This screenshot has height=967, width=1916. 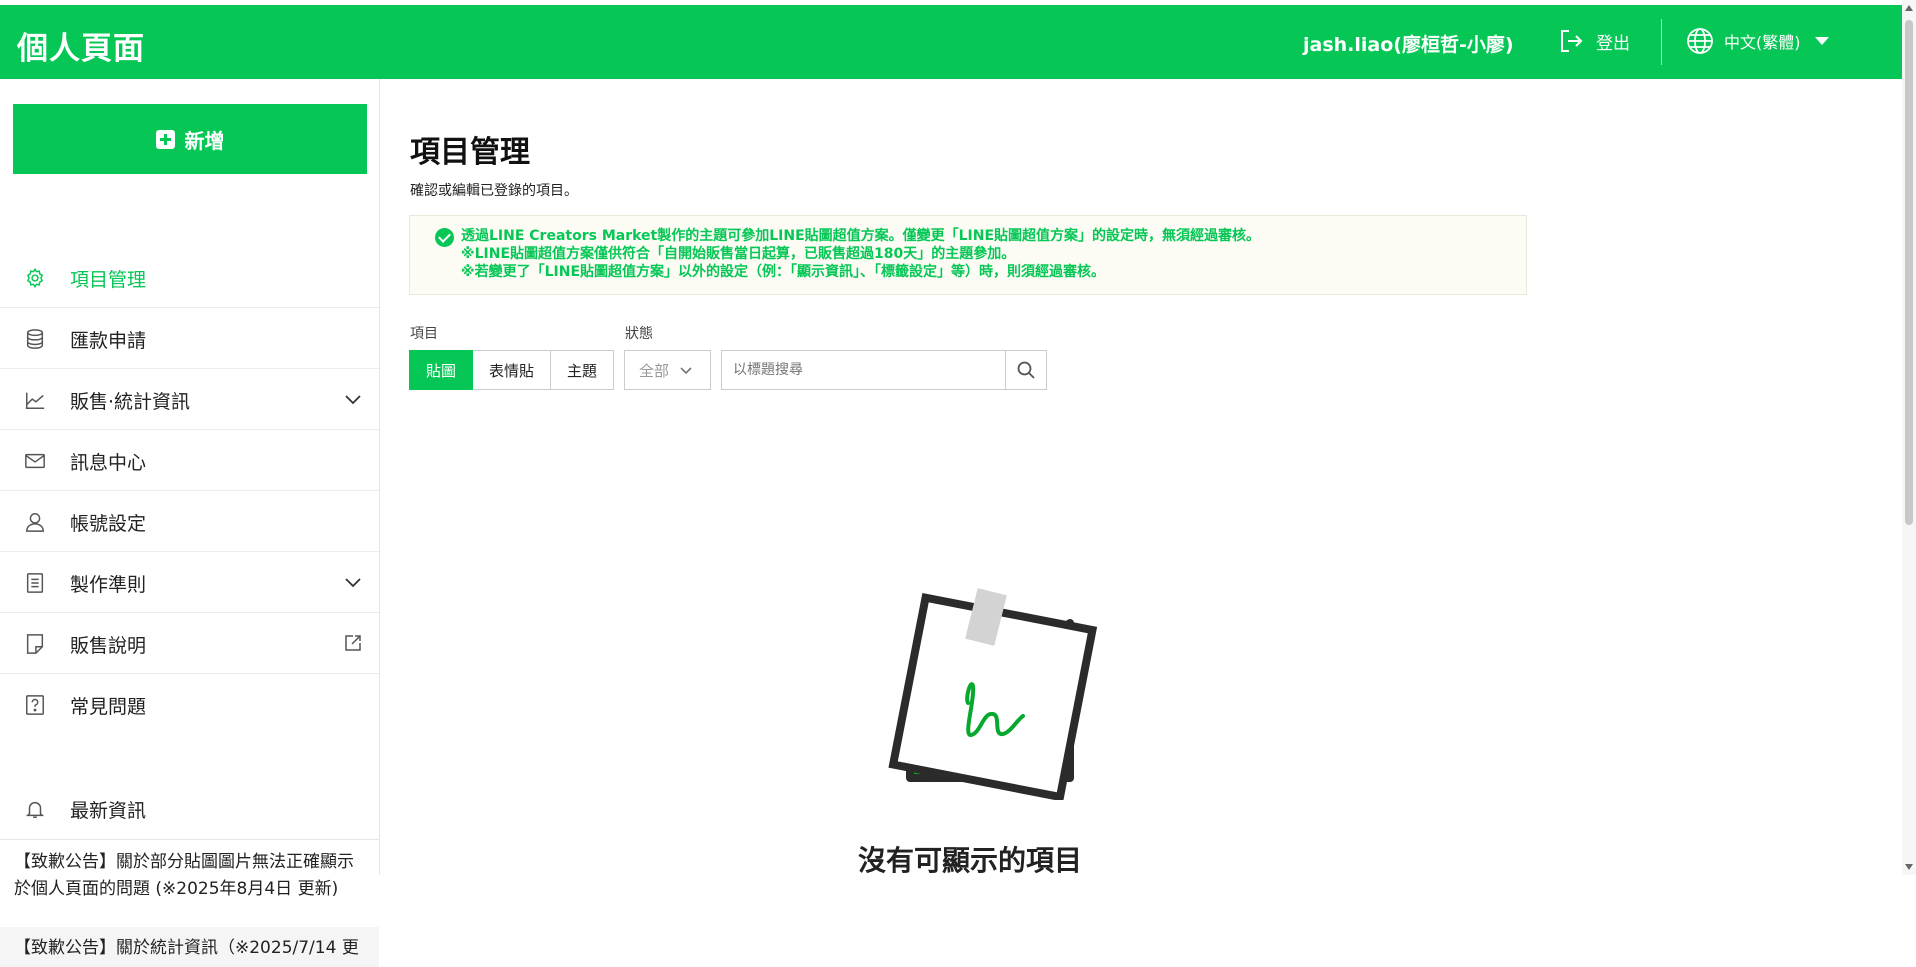 I want to click on gear-icon, so click(x=35, y=278).